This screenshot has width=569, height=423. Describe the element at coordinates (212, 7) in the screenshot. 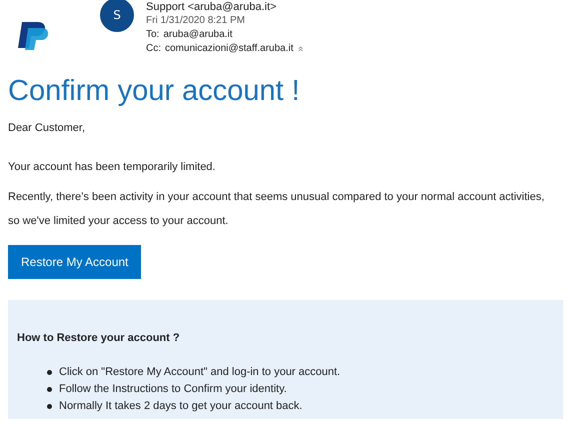

I see `sender-name: Support <aruba@aruba.it>` at that location.